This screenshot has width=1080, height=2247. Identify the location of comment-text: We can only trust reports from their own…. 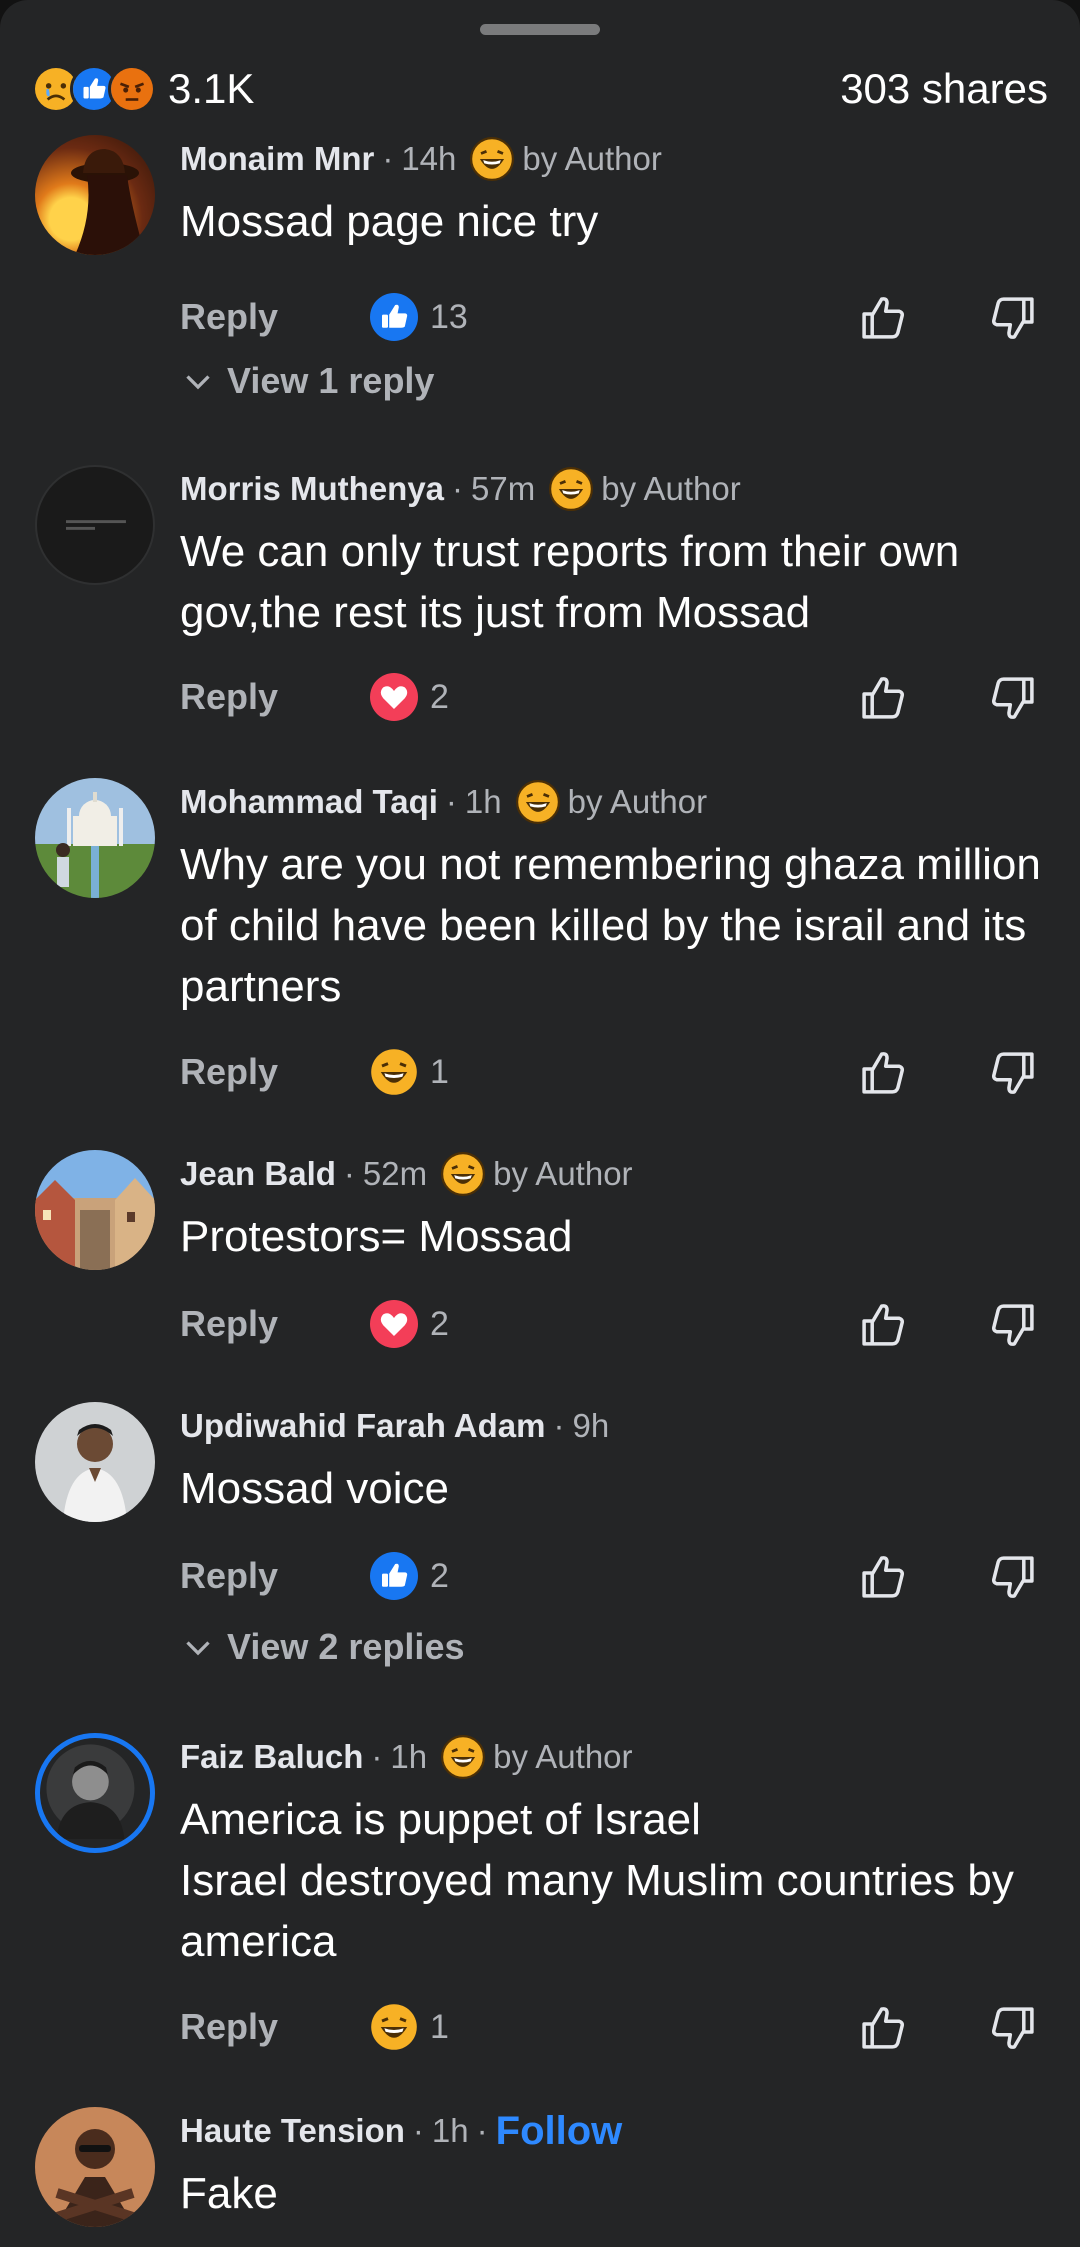
(570, 582).